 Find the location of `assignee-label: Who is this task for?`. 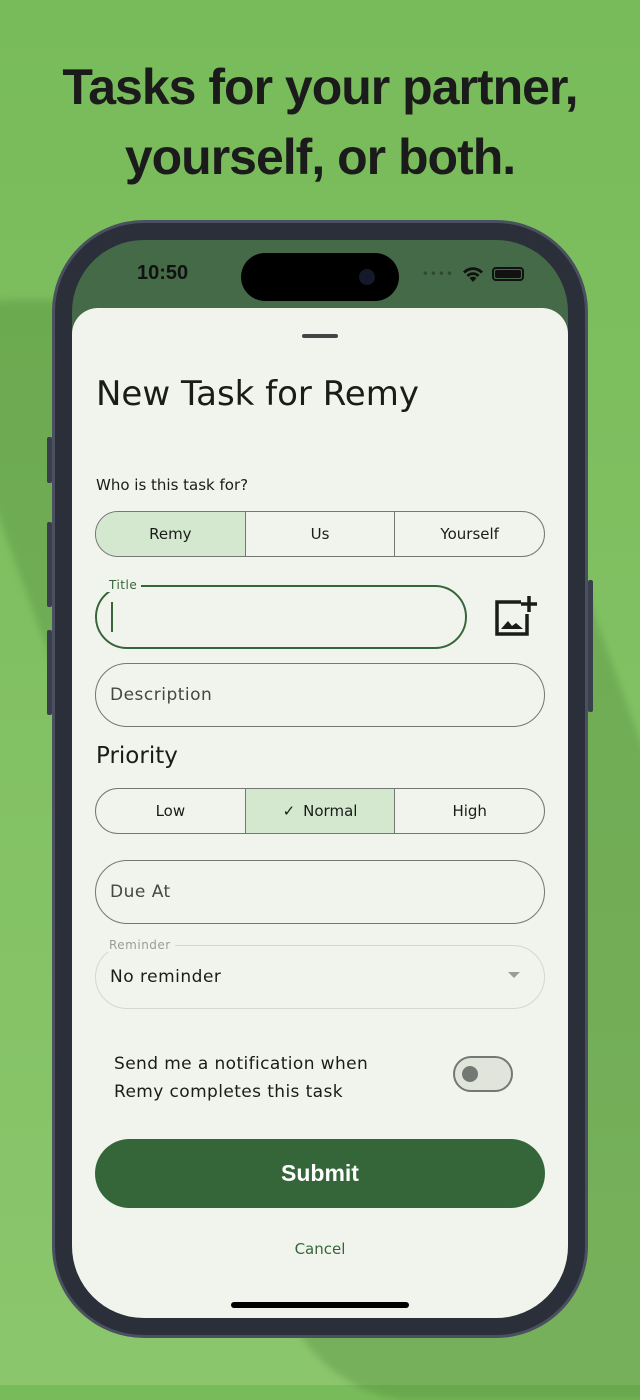

assignee-label: Who is this task for? is located at coordinates (172, 485).